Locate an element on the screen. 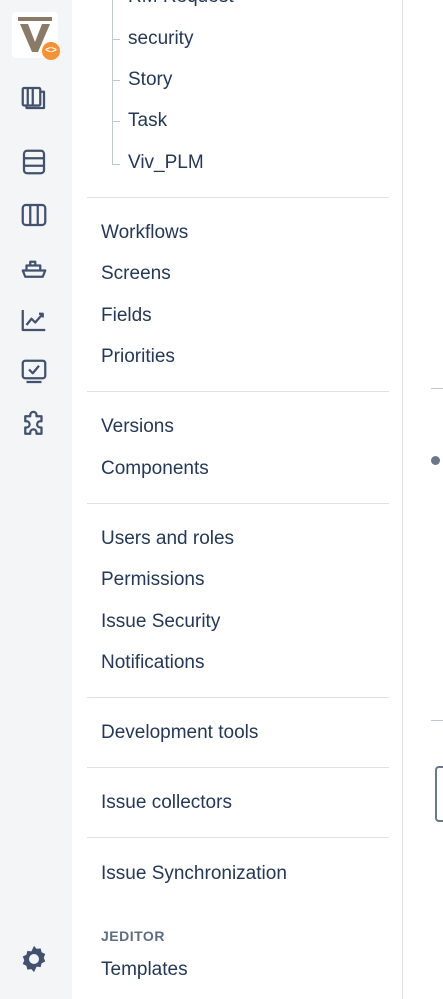  gear-icon is located at coordinates (34, 959).